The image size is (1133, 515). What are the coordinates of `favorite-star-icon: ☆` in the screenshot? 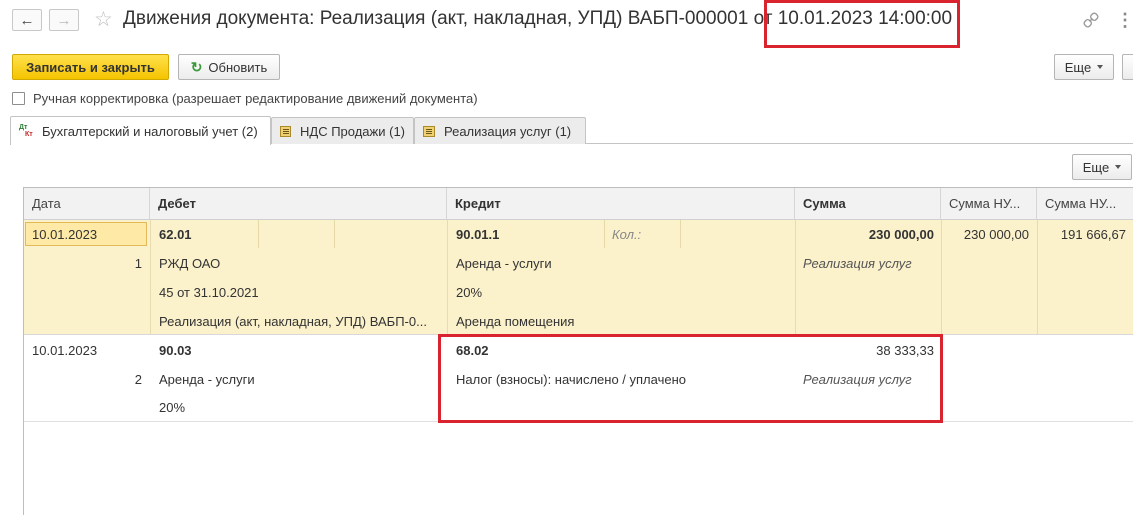 It's located at (103, 19).